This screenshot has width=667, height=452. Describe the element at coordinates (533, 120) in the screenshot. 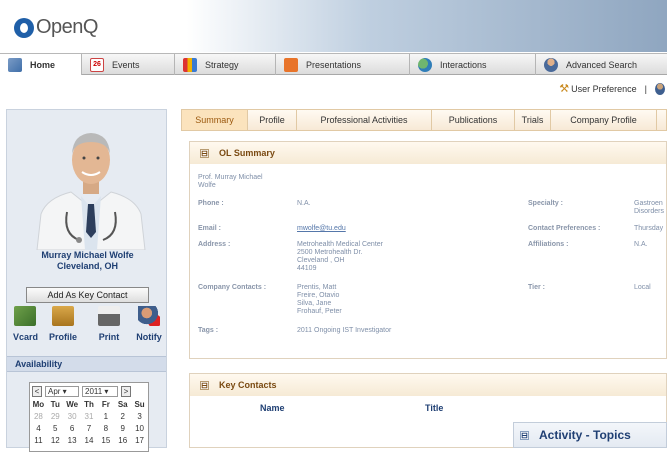

I see `subtab-trials: Trials` at that location.